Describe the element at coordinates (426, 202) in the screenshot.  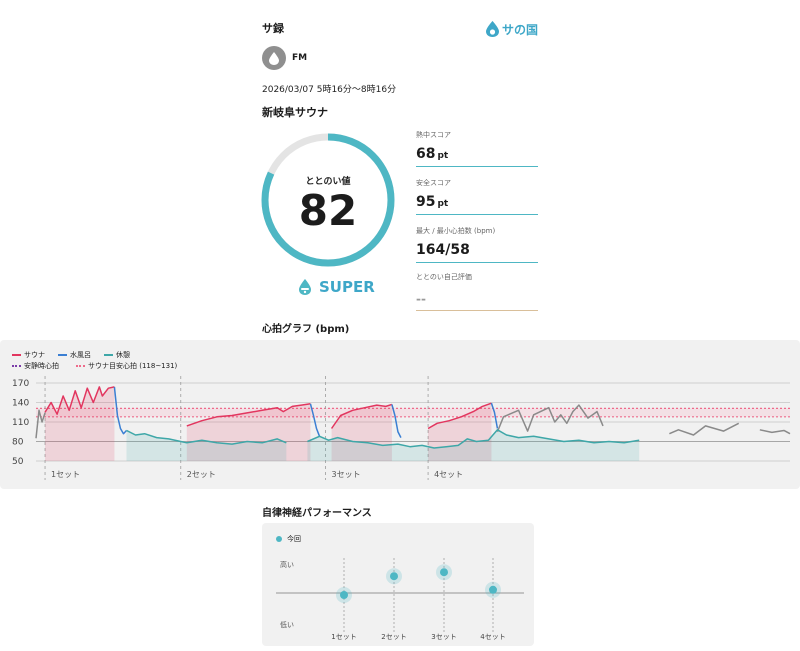
I see `stat-number: 95` at that location.